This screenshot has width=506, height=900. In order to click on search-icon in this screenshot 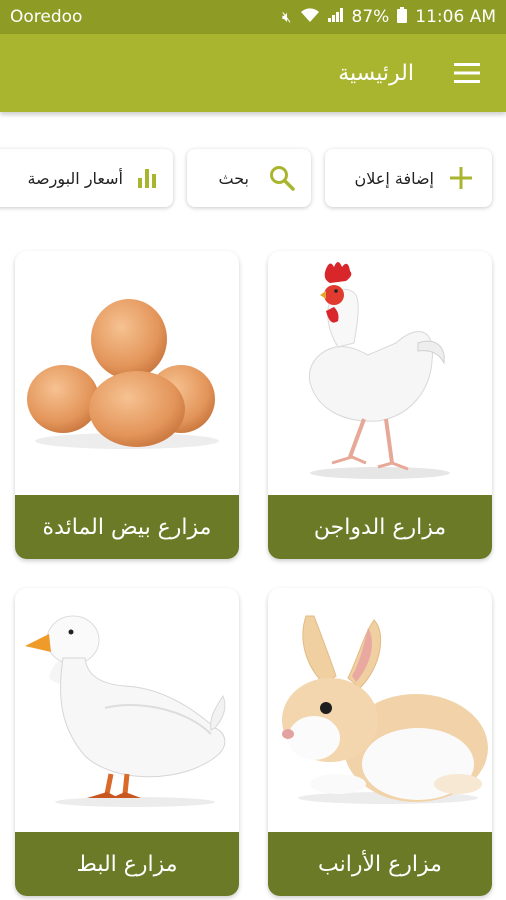, I will do `click(282, 178)`.